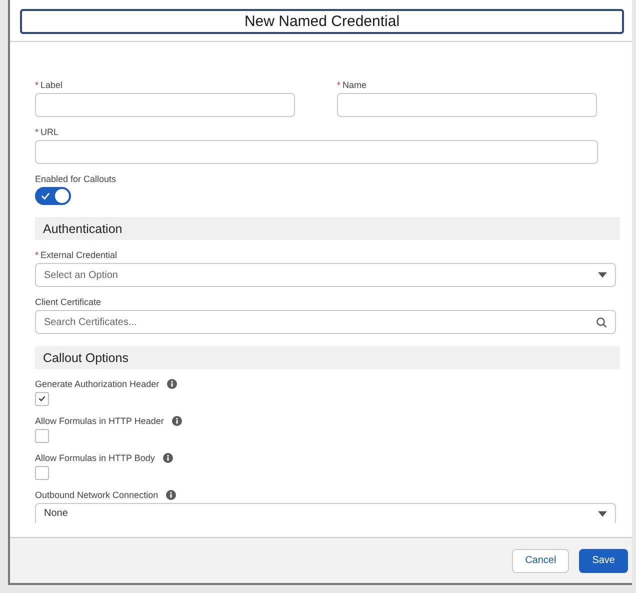 This screenshot has height=593, width=636. Describe the element at coordinates (49, 132) in the screenshot. I see `field-label: URL` at that location.